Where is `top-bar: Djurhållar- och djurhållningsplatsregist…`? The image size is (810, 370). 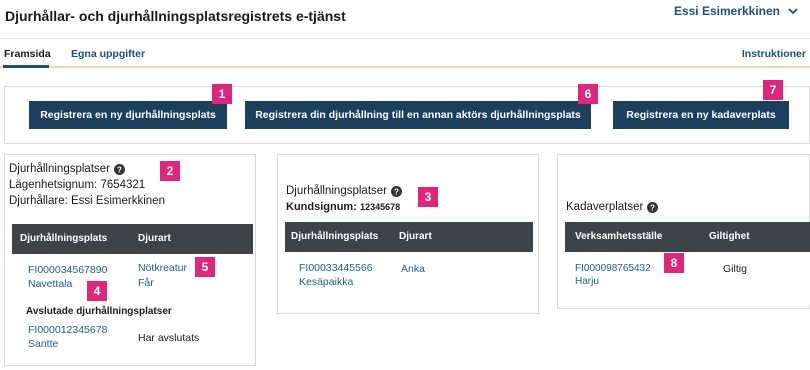
top-bar: Djurhållar- och djurhållningsplatsregist… is located at coordinates (405, 19).